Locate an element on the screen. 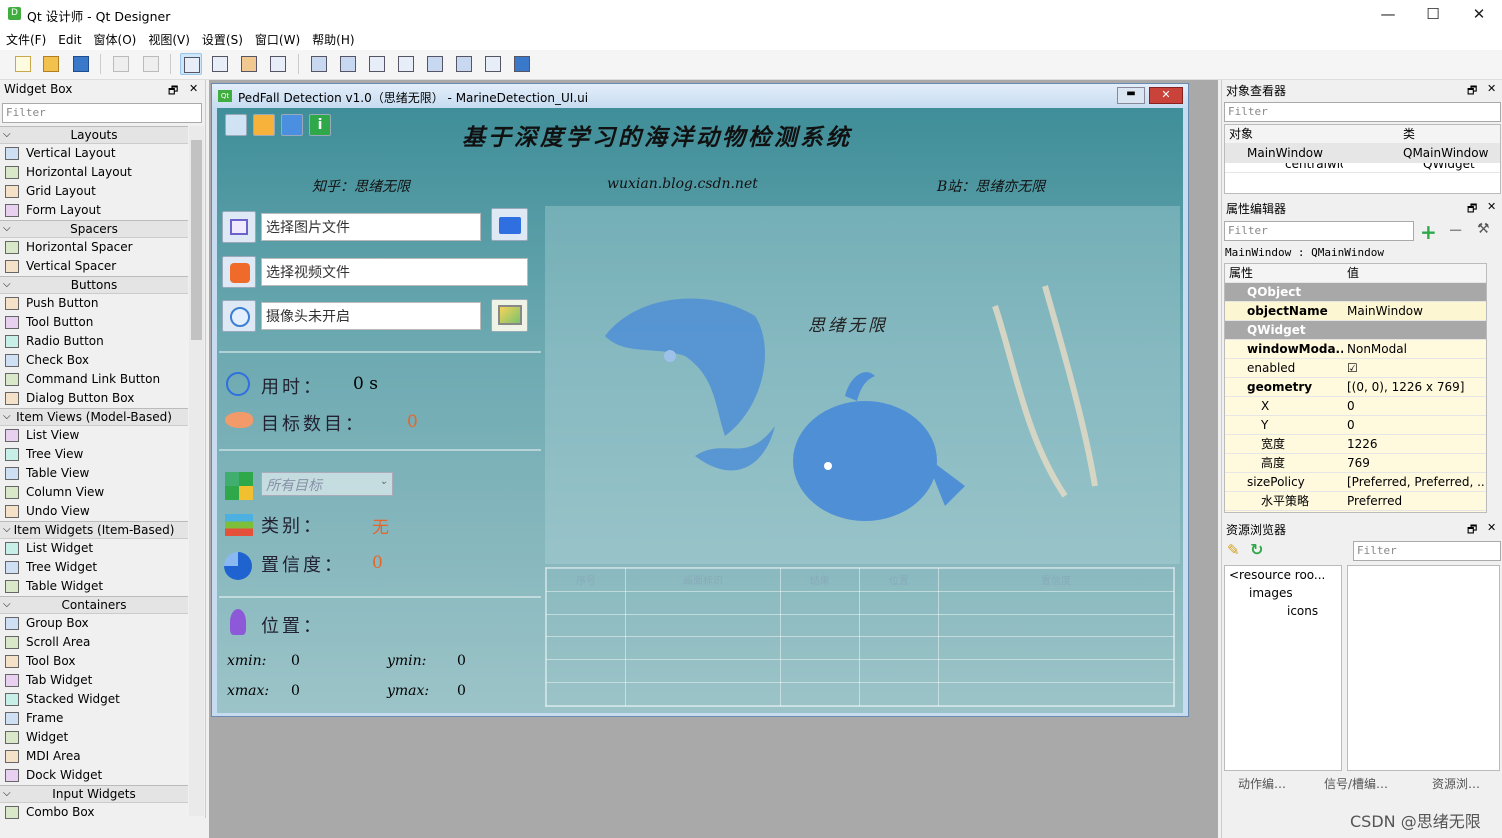 Image resolution: width=1502 pixels, height=838 pixels. form-close-button: ✕ is located at coordinates (1166, 95).